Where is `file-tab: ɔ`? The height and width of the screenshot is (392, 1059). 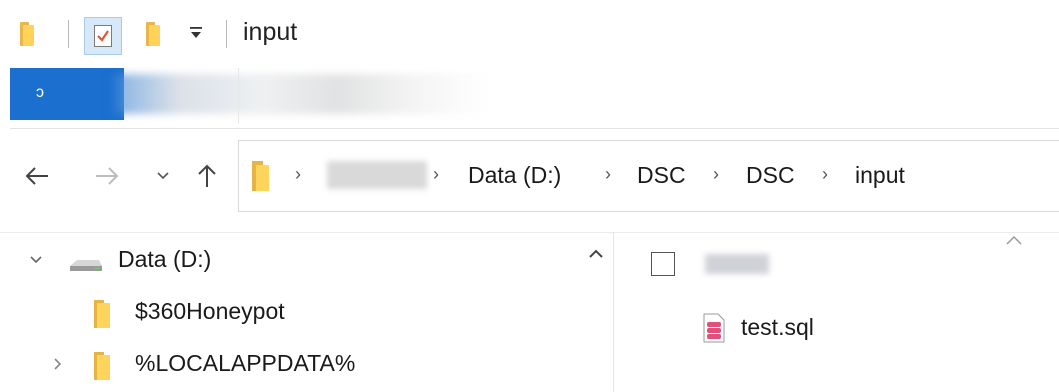 file-tab: ɔ is located at coordinates (67, 94).